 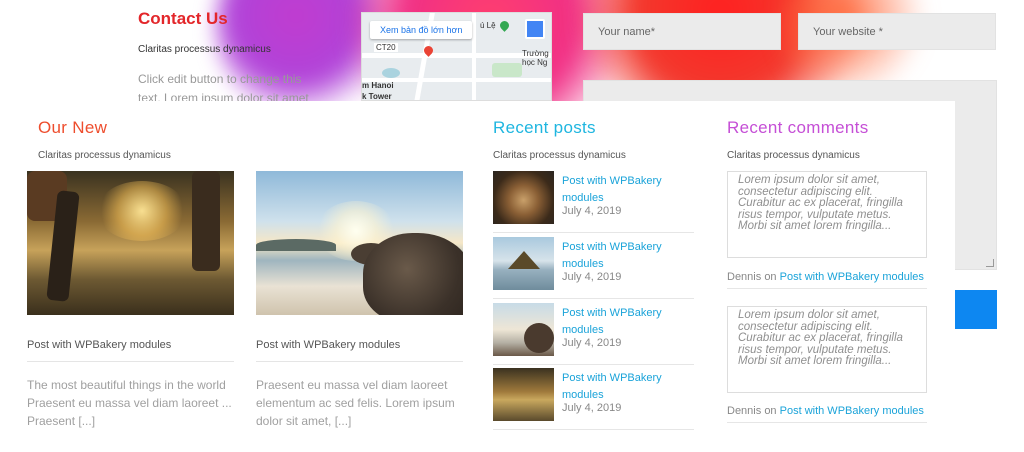 I want to click on submit-button, so click(x=976, y=309).